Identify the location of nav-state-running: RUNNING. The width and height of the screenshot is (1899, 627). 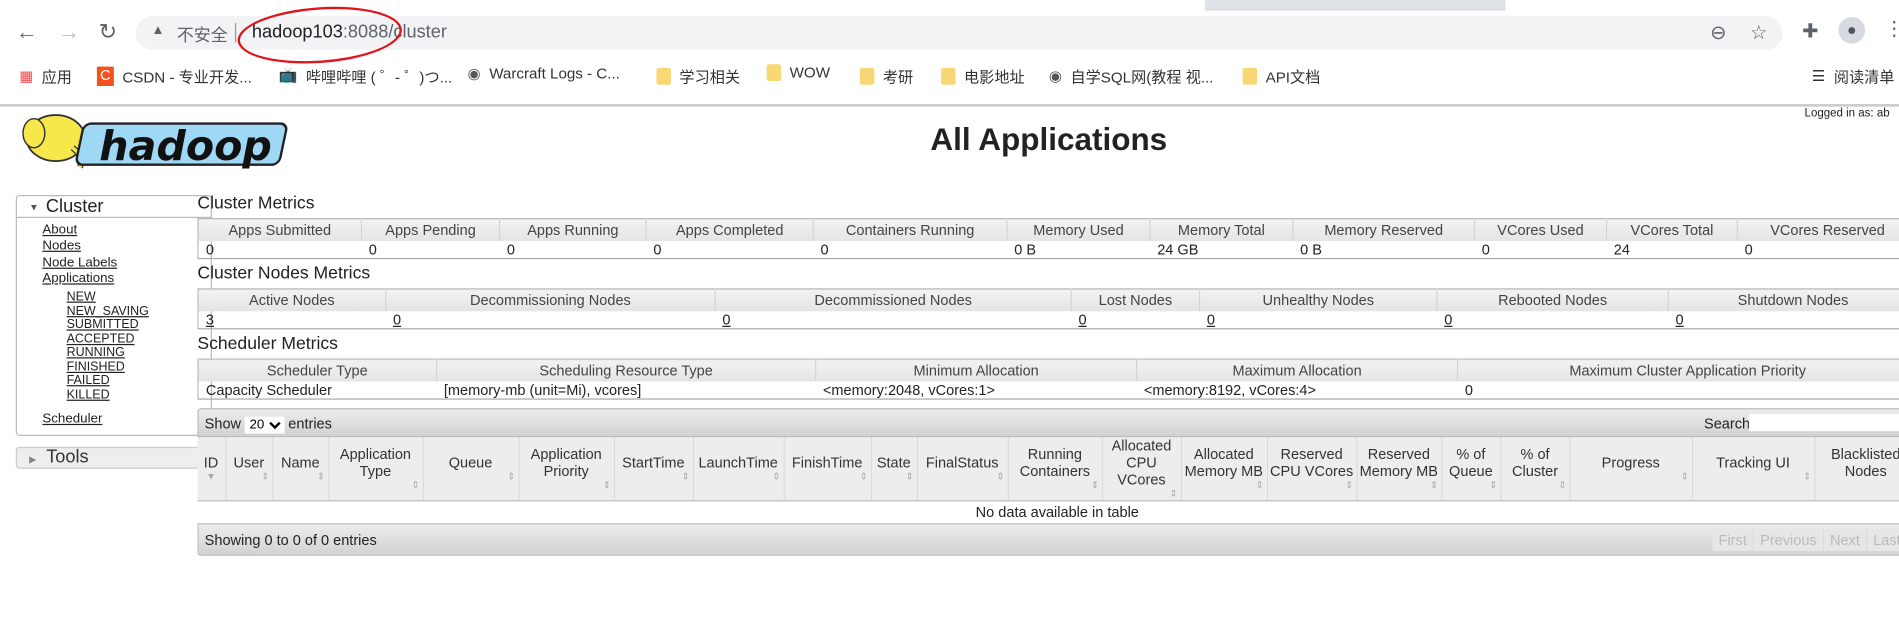
(96, 353).